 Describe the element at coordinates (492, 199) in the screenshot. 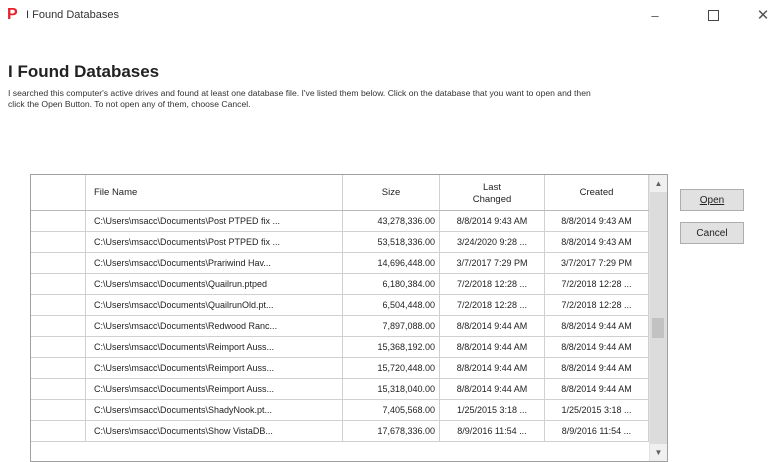

I see `last-changed-line-2: Changed` at that location.